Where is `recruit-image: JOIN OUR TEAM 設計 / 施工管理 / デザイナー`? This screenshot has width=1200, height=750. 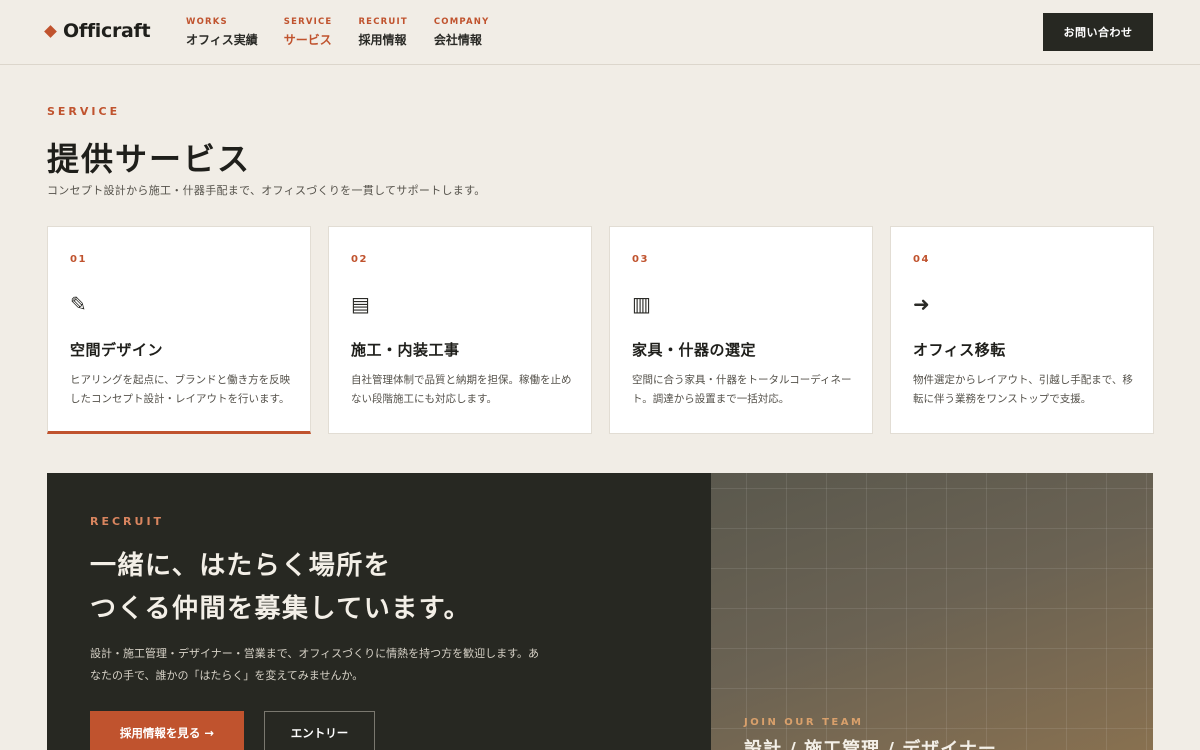 recruit-image: JOIN OUR TEAM 設計 / 施工管理 / デザイナー is located at coordinates (932, 611).